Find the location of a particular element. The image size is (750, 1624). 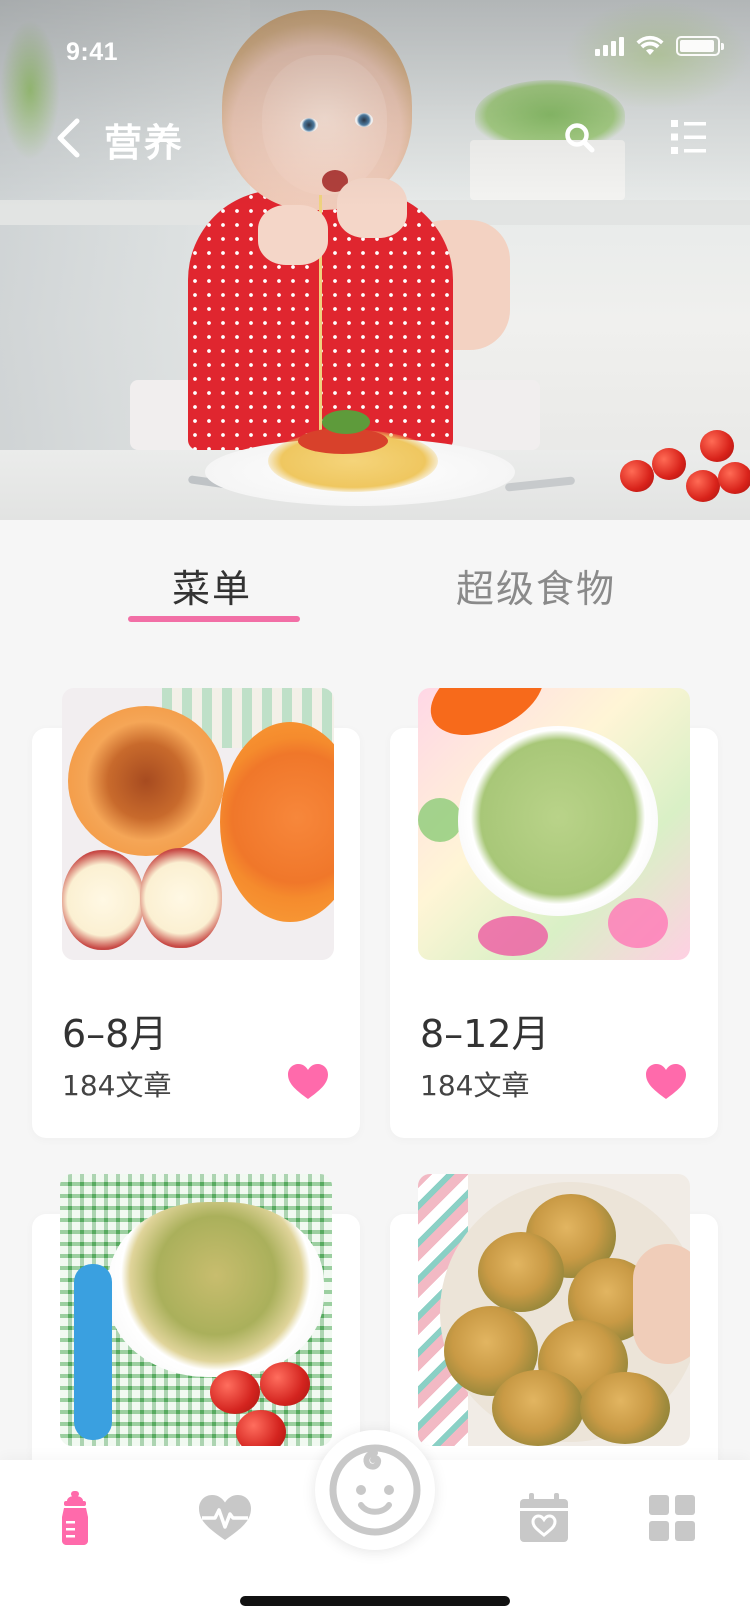

tab-health is located at coordinates (225, 1518).